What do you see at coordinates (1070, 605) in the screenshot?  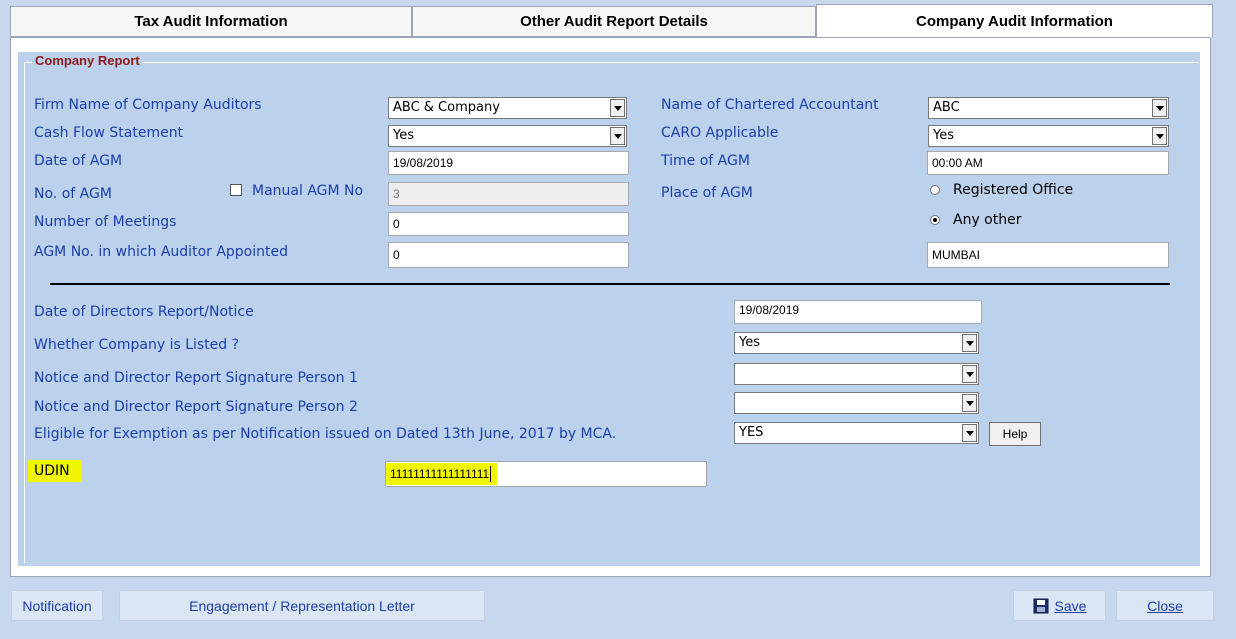 I see `save-label: Save` at bounding box center [1070, 605].